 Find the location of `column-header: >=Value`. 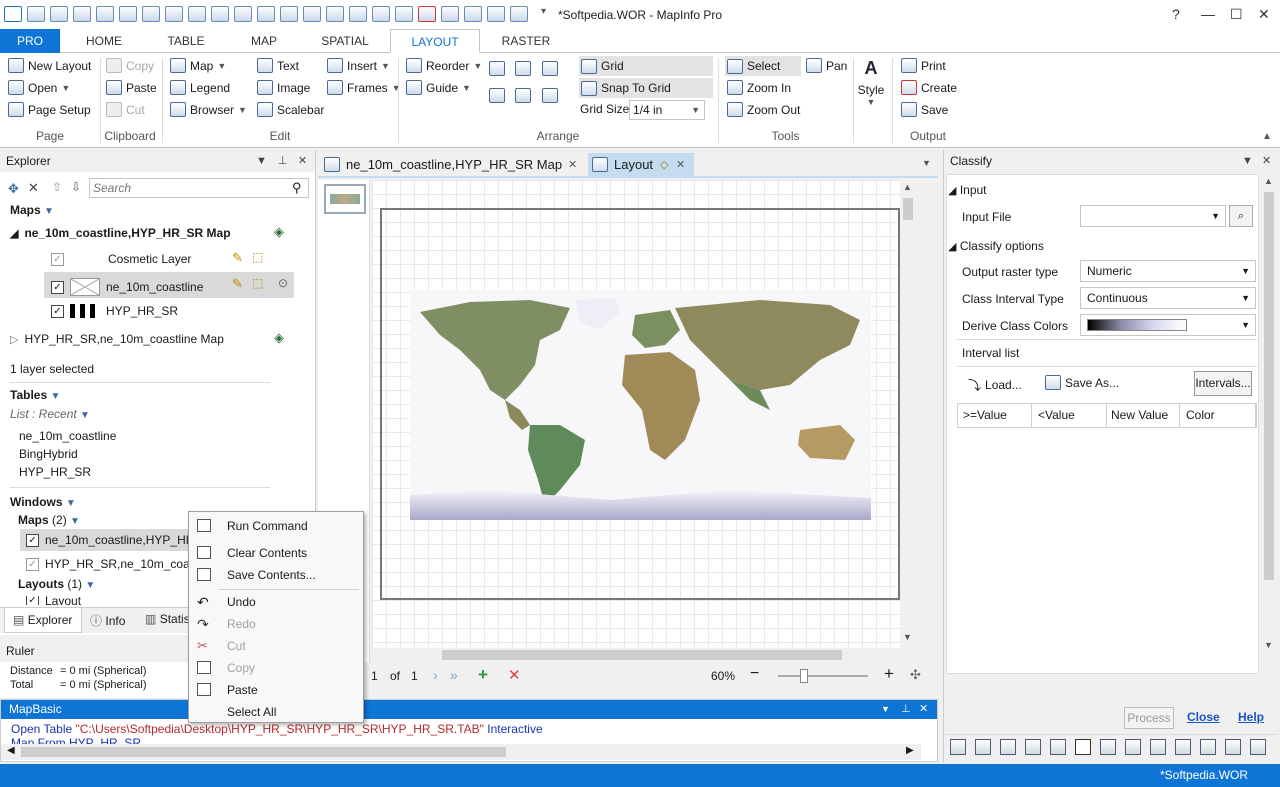

column-header: >=Value is located at coordinates (994, 415).